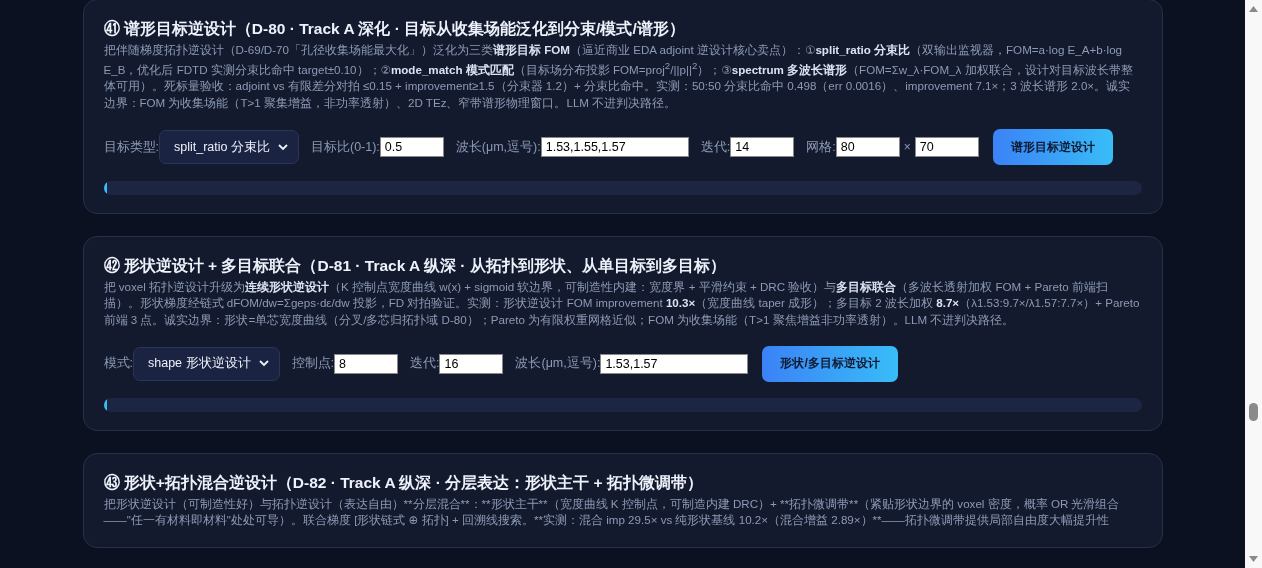  What do you see at coordinates (946, 147) in the screenshot?
I see `input-field: 70` at bounding box center [946, 147].